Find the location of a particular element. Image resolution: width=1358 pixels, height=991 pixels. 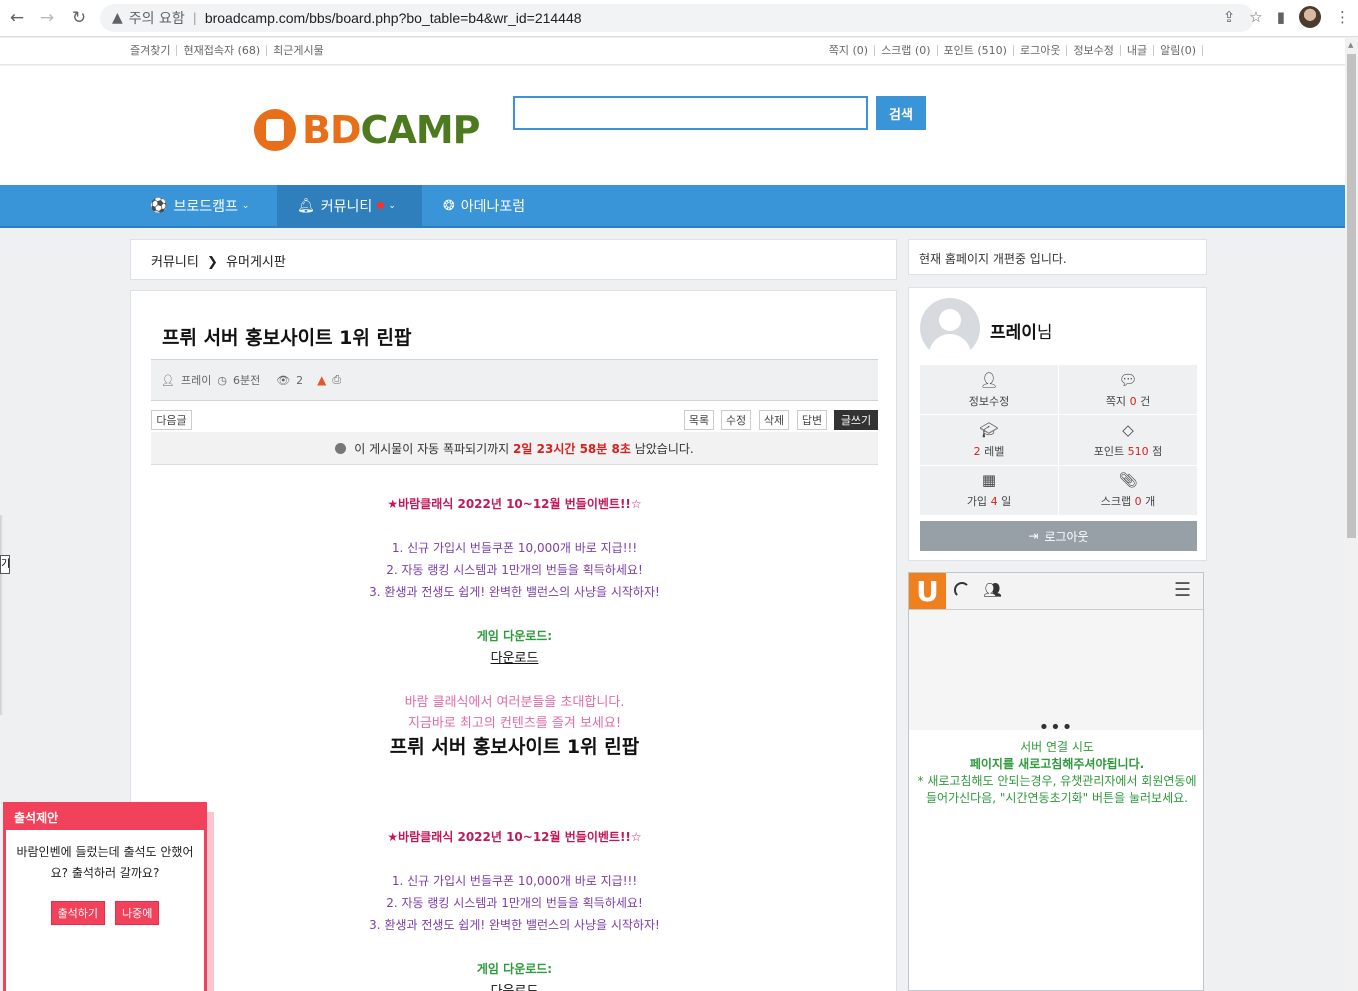

top-link-scrap: 스크랩 (0) is located at coordinates (906, 50).